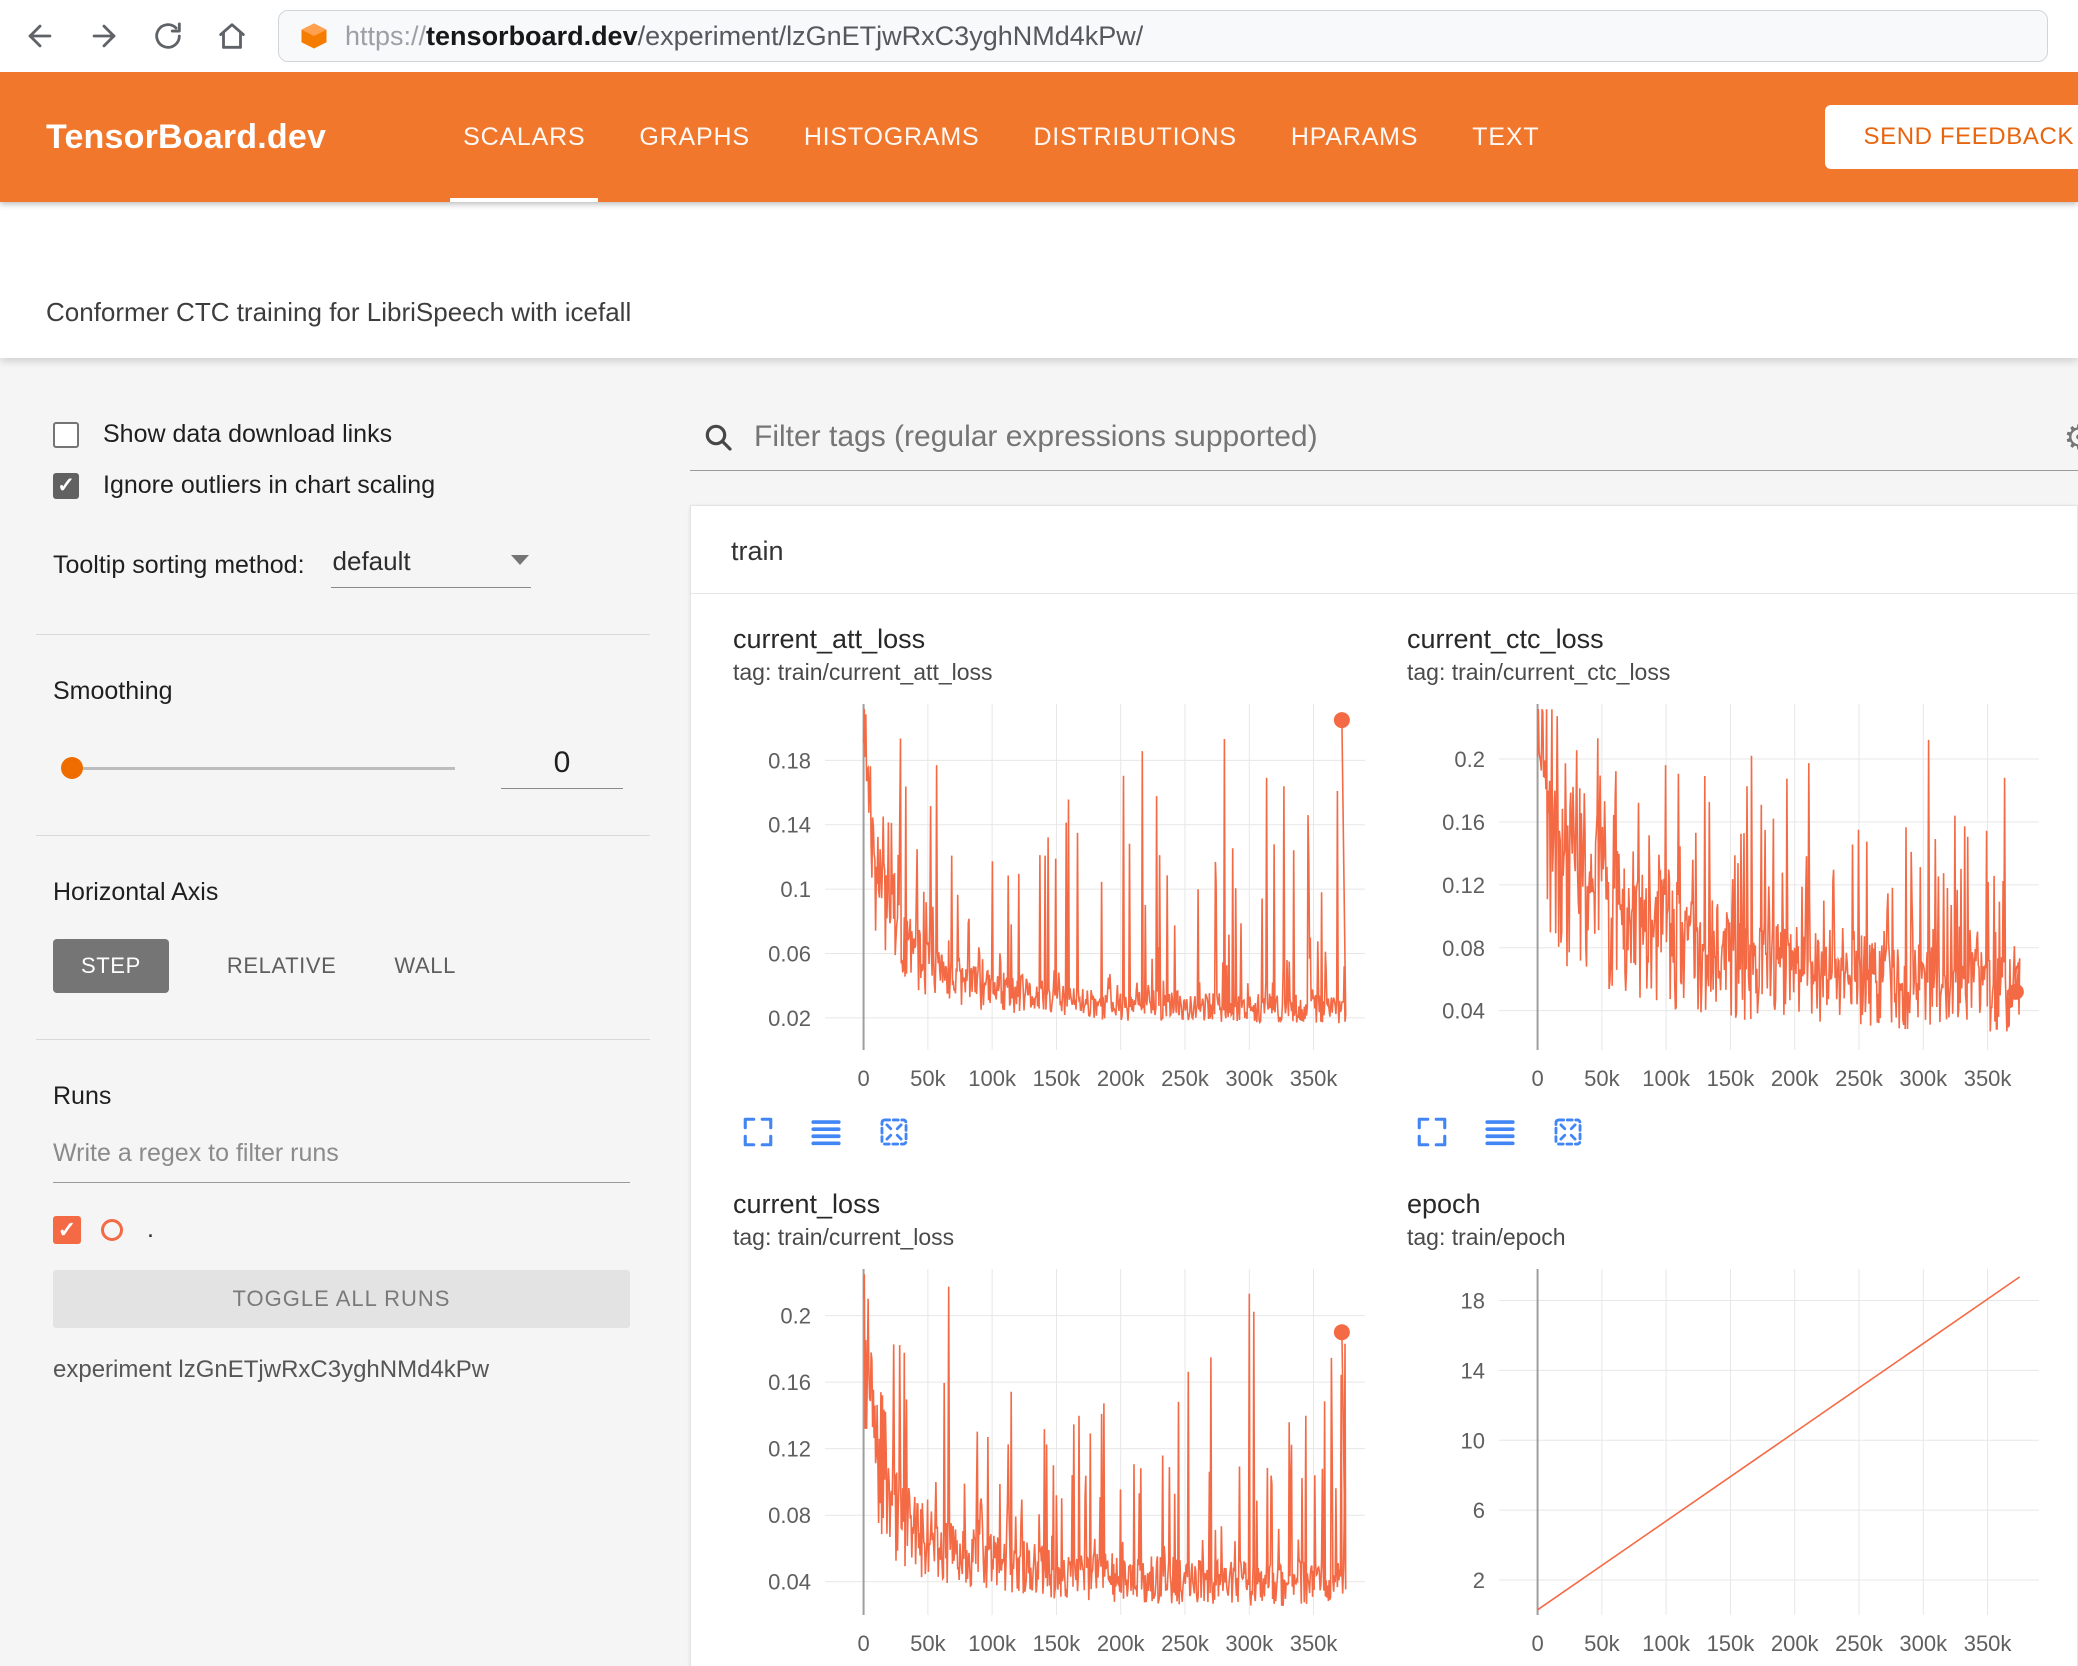 Image resolution: width=2078 pixels, height=1666 pixels. I want to click on tab-text: TEXT, so click(1505, 137).